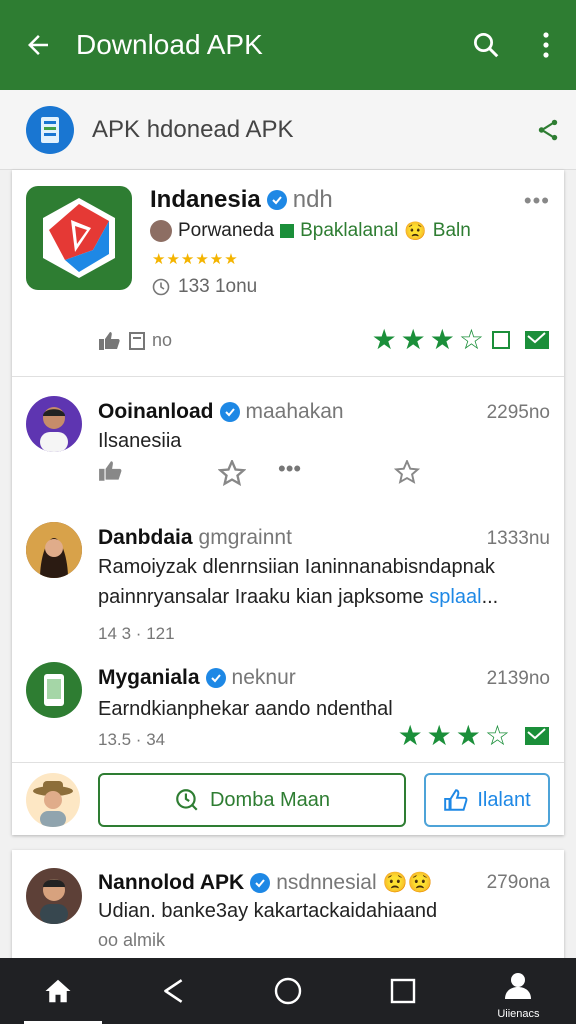  I want to click on secondary-action-button: Ilalant, so click(487, 800).